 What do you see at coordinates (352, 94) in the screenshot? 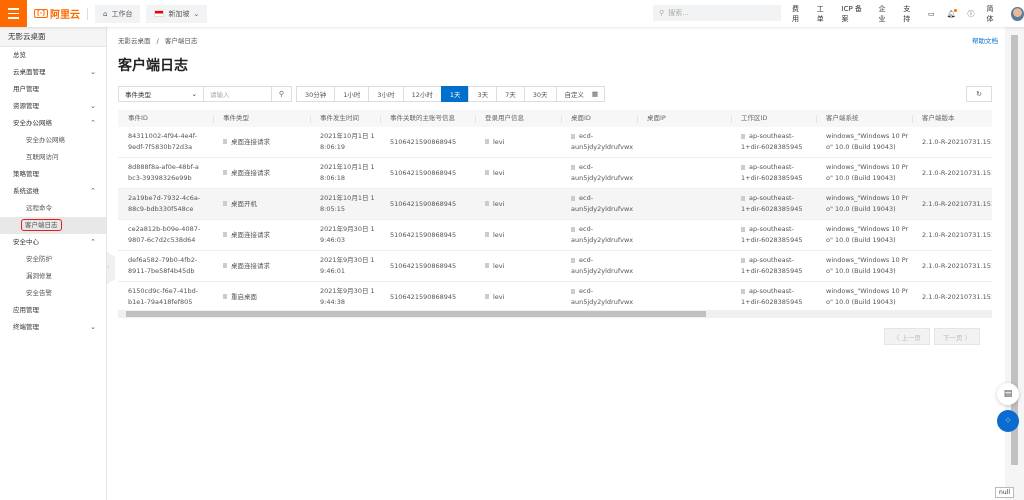
I see `time-range-button: 1小时` at bounding box center [352, 94].